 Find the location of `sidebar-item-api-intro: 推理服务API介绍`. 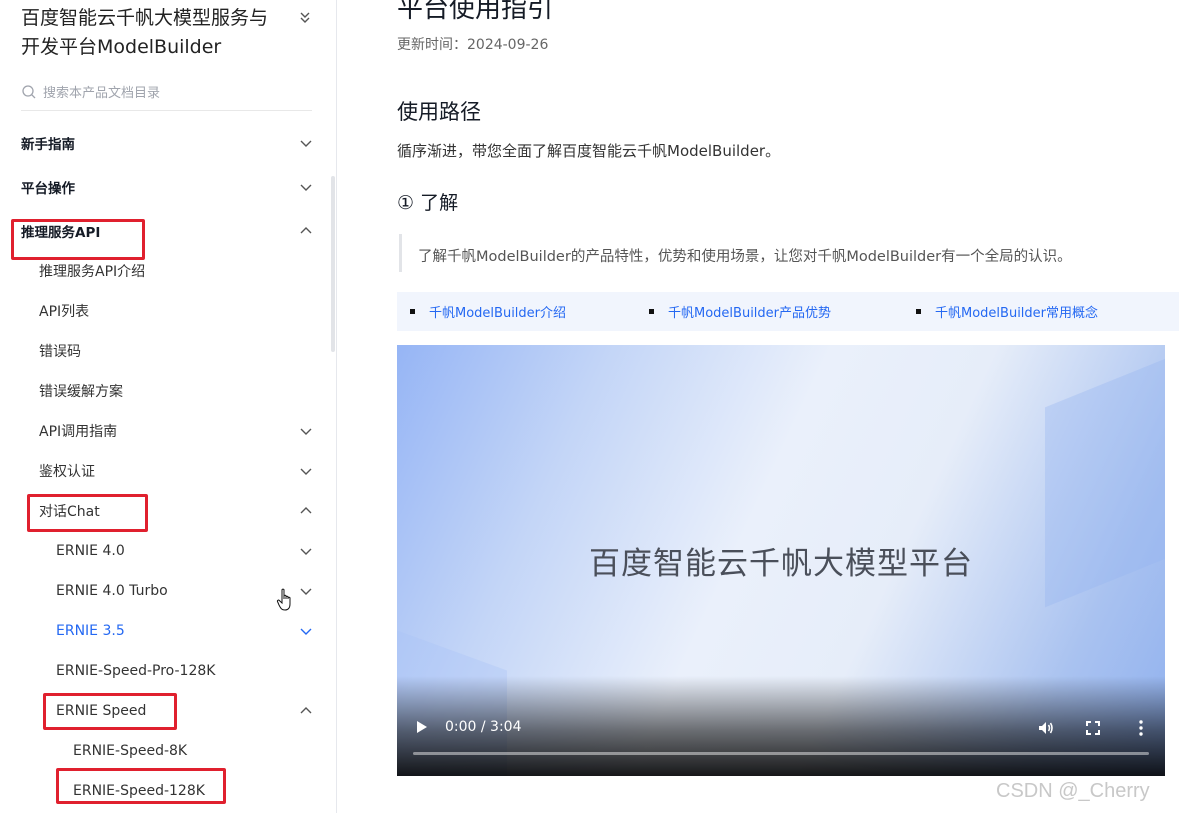

sidebar-item-api-intro: 推理服务API介绍 is located at coordinates (92, 271).